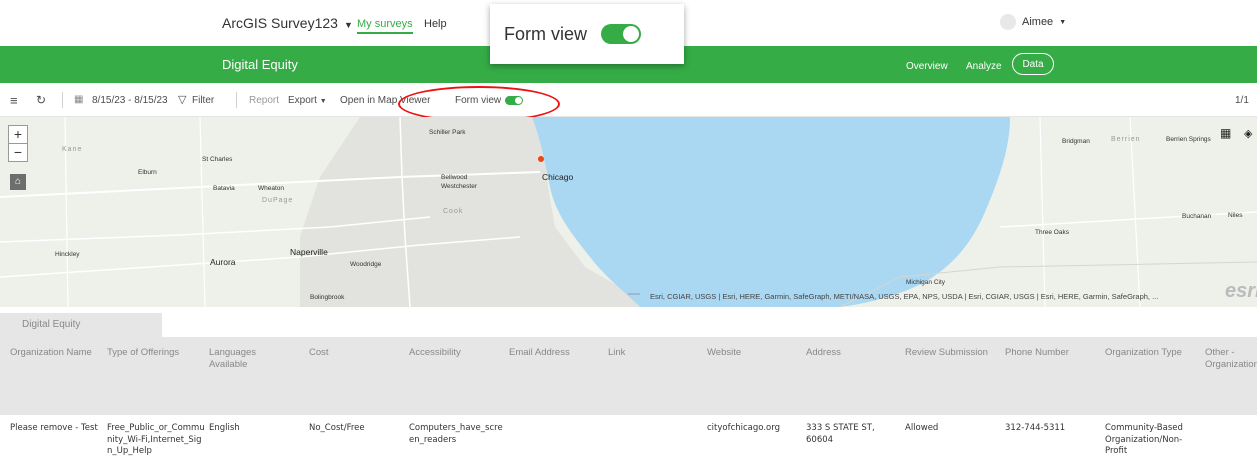  Describe the element at coordinates (1037, 353) in the screenshot. I see `column-header: Phone Number` at that location.